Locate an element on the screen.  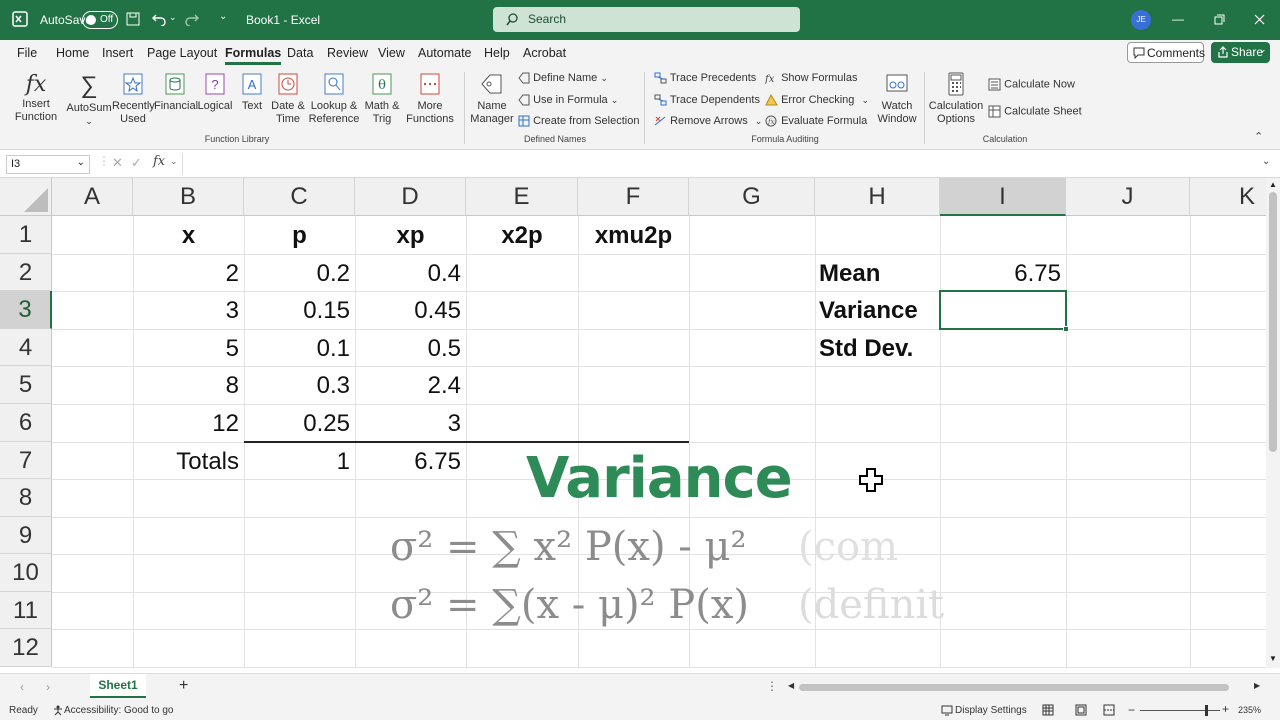
tab-page-layout: Page Layout is located at coordinates (182, 53).